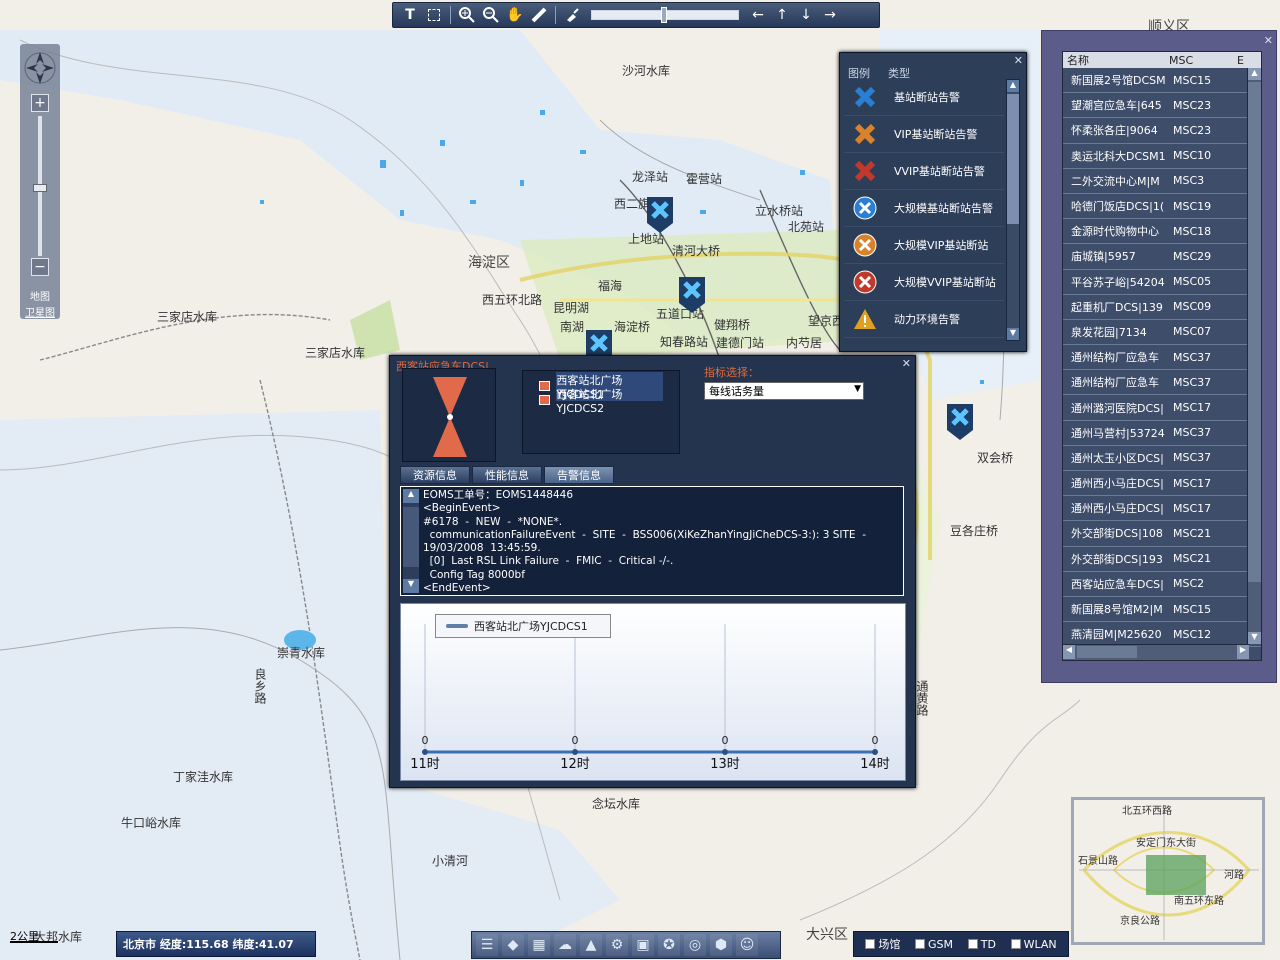 The height and width of the screenshot is (960, 1280). What do you see at coordinates (434, 15) in the screenshot?
I see `select-box-icon` at bounding box center [434, 15].